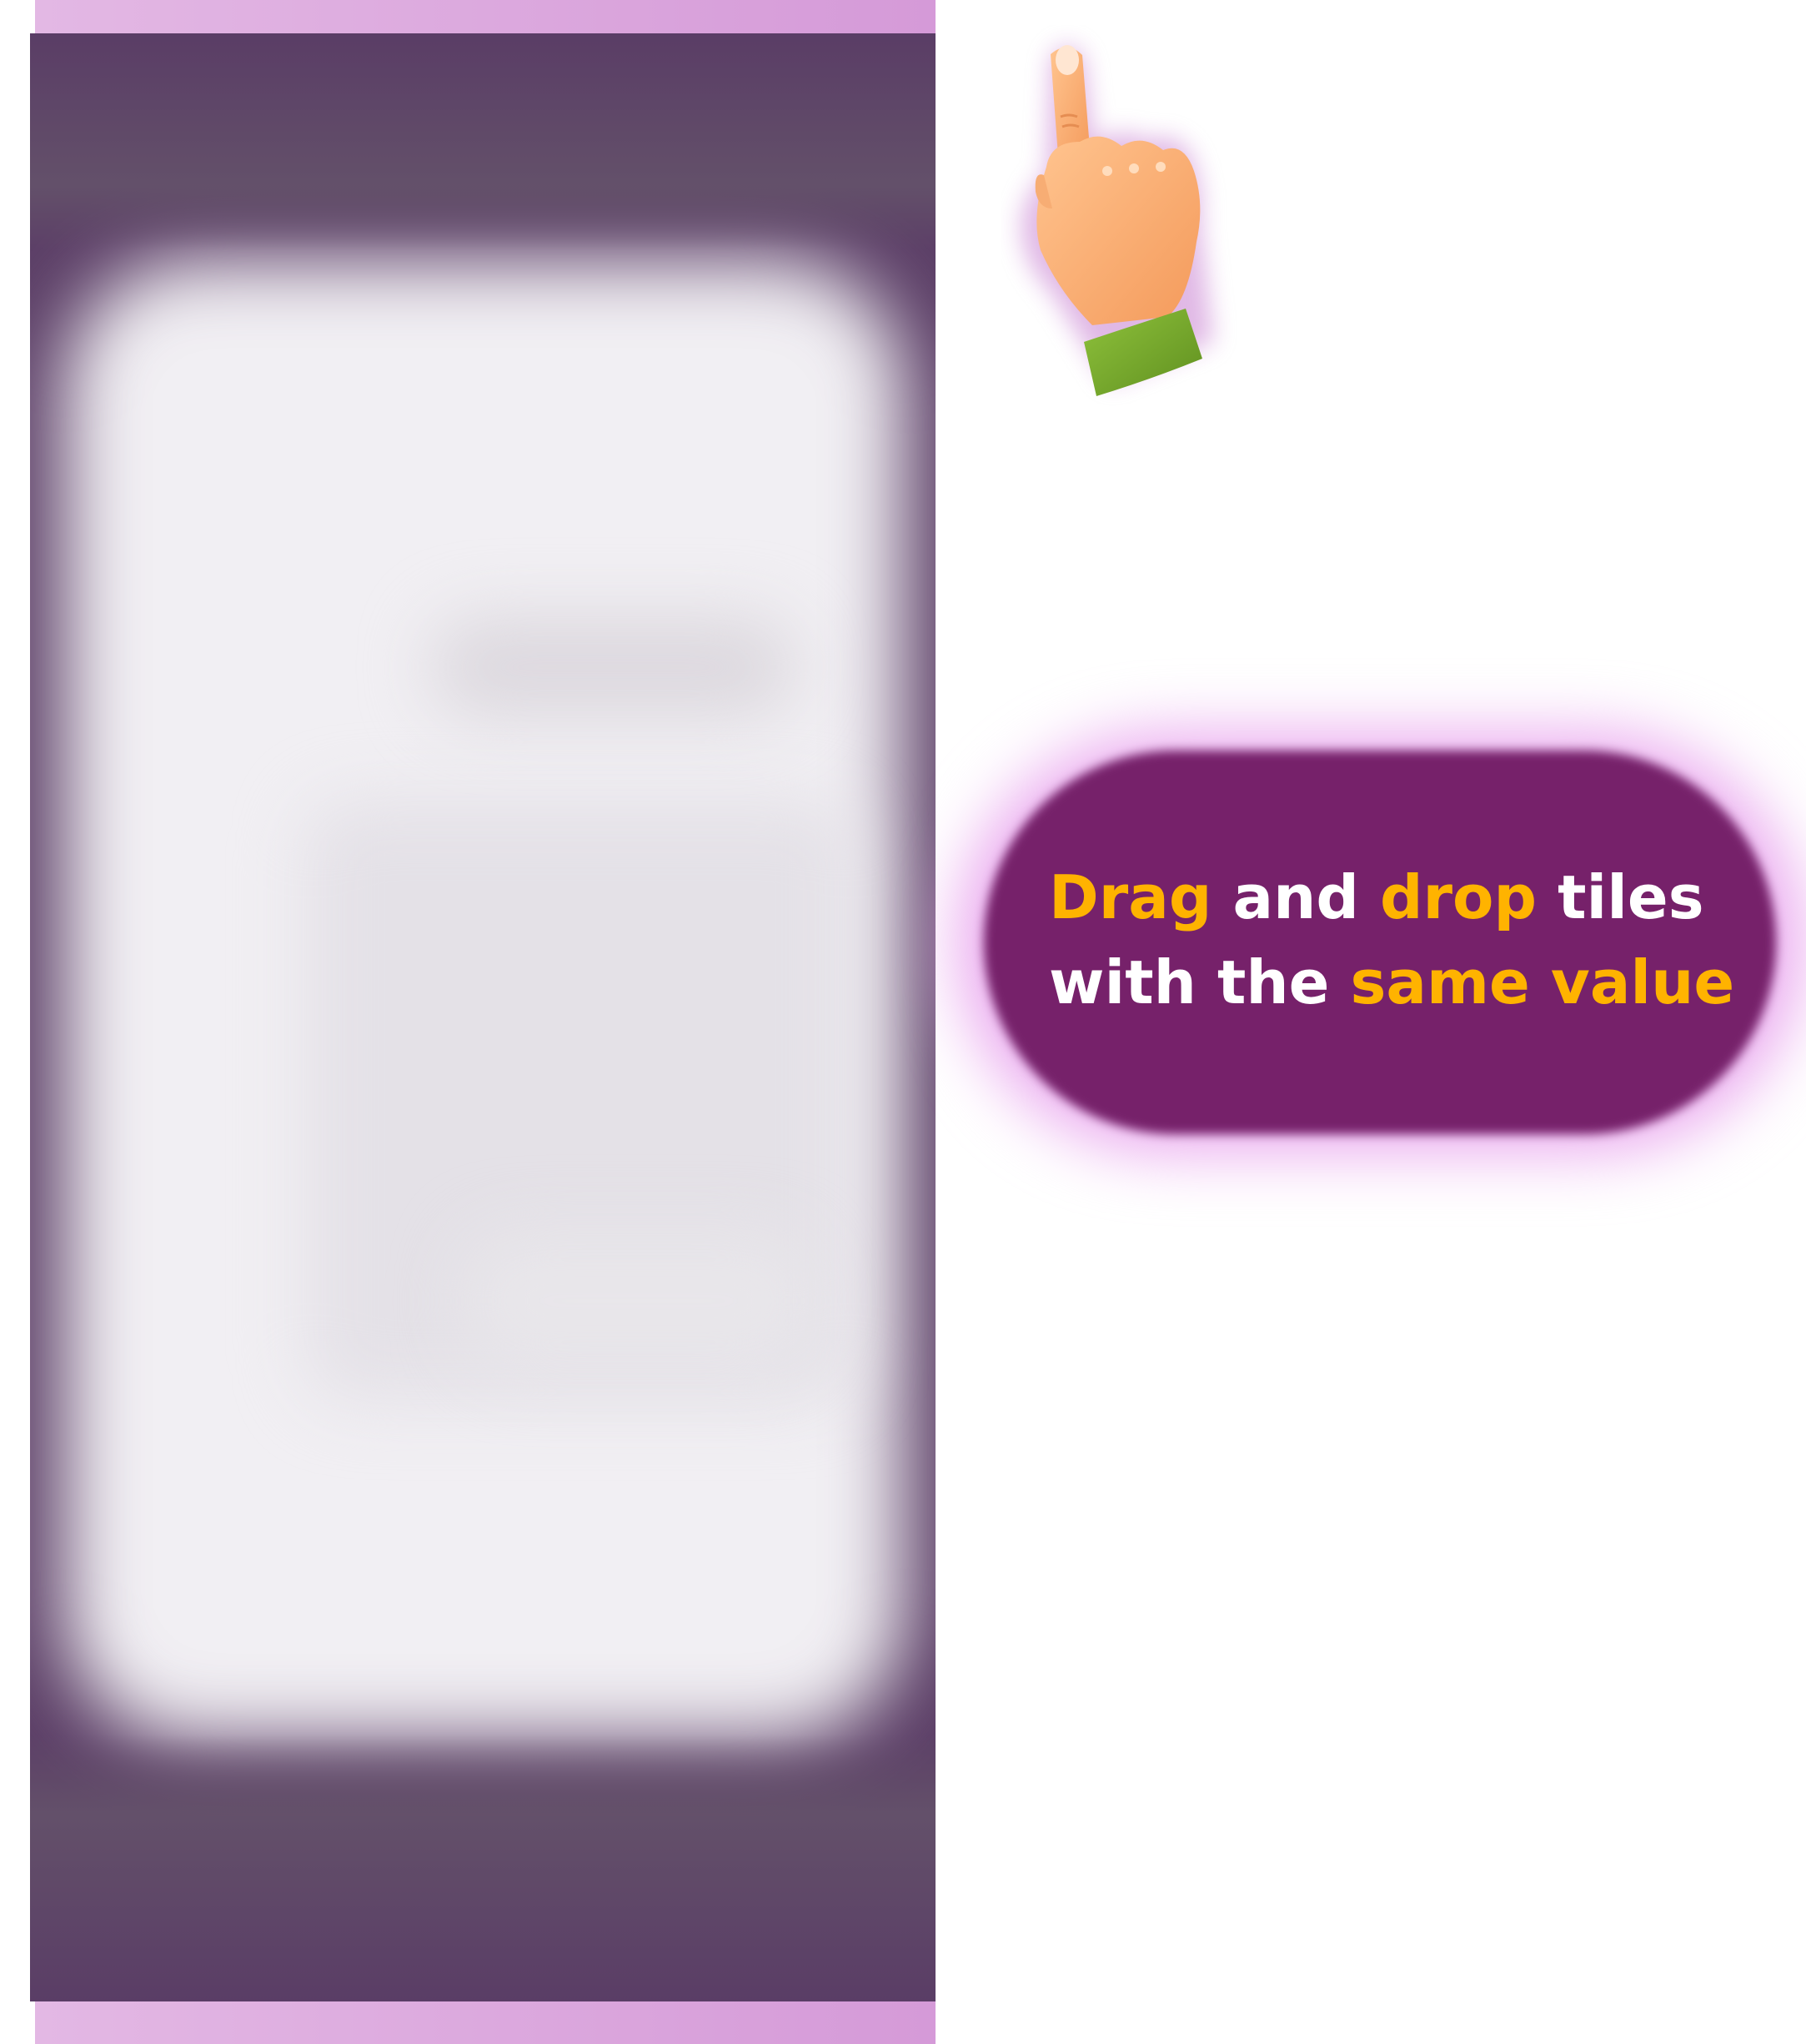  What do you see at coordinates (1458, 897) in the screenshot?
I see `instruction-word-drop: drop` at bounding box center [1458, 897].